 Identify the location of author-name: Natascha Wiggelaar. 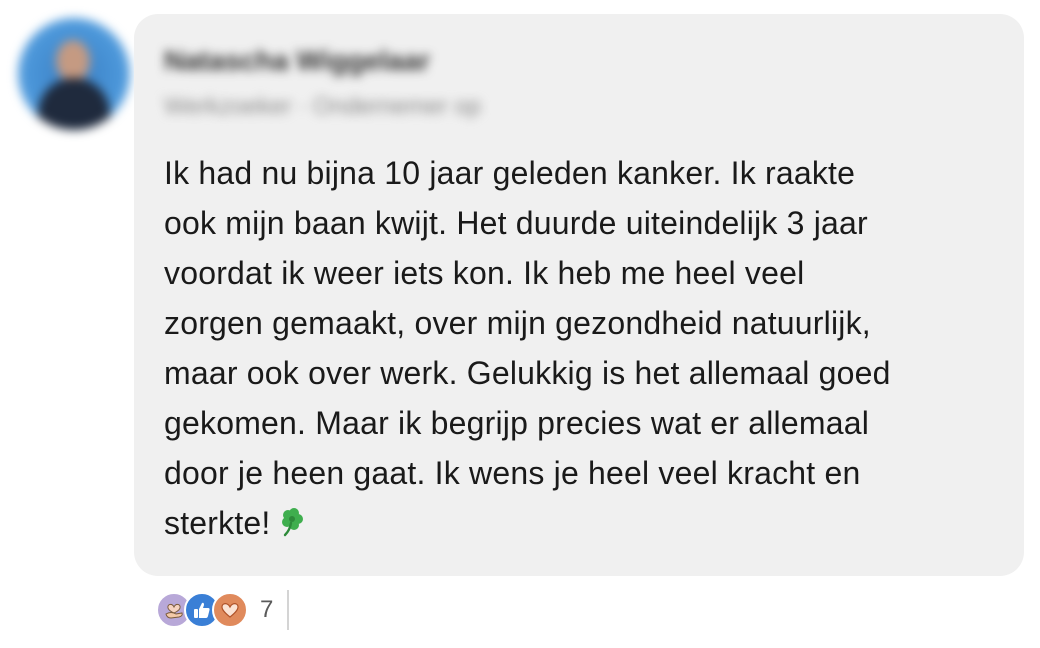
(297, 61).